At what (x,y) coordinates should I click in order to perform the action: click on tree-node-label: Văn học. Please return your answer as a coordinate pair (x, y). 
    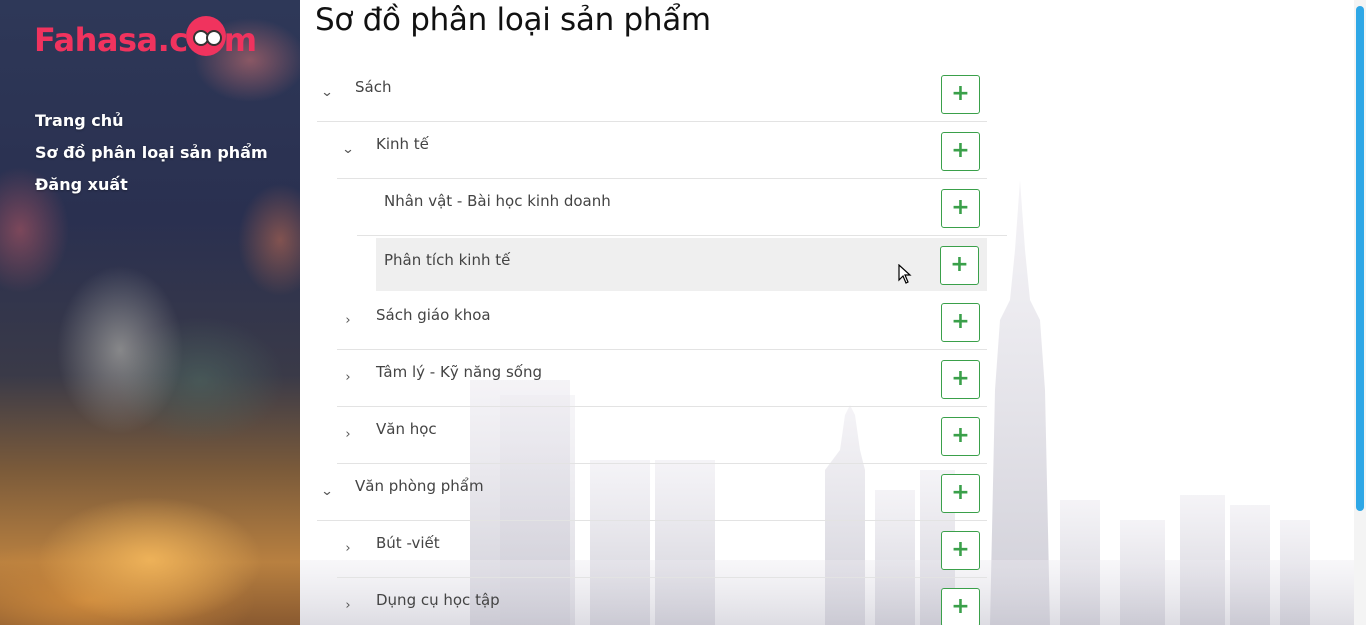
    Looking at the image, I should click on (406, 429).